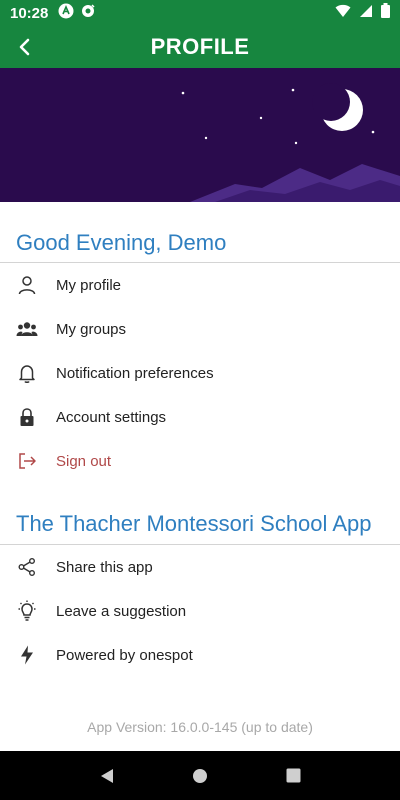 The height and width of the screenshot is (800, 400). I want to click on menu-item-account-settings: Account settings, so click(200, 417).